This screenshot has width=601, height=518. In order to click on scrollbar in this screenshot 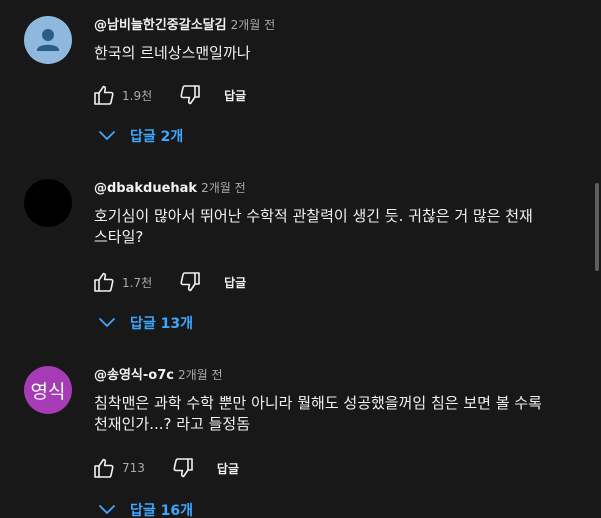, I will do `click(597, 259)`.